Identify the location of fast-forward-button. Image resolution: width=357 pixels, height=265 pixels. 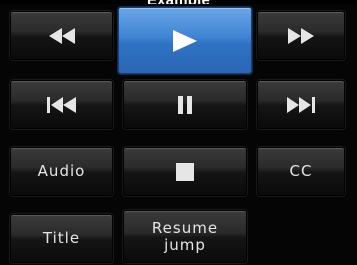
(301, 35).